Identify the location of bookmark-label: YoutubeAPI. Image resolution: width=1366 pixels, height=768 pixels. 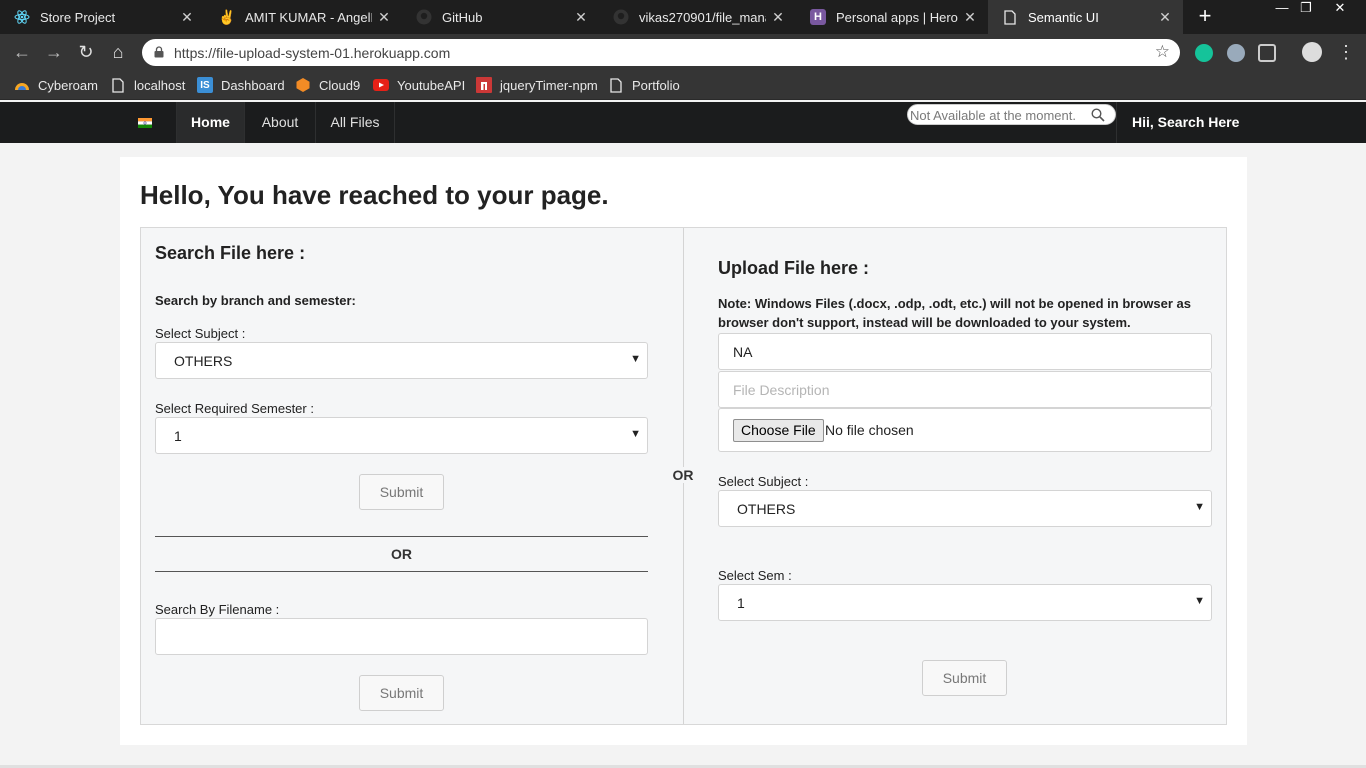
(431, 85).